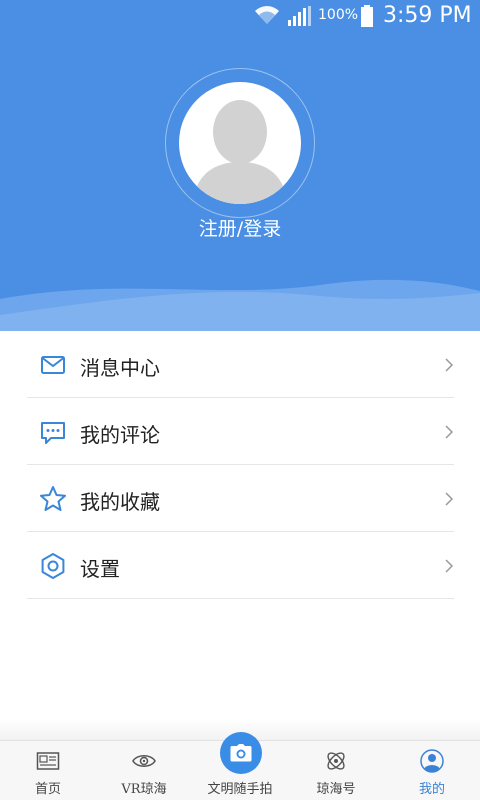  Describe the element at coordinates (53, 365) in the screenshot. I see `mail-icon` at that location.